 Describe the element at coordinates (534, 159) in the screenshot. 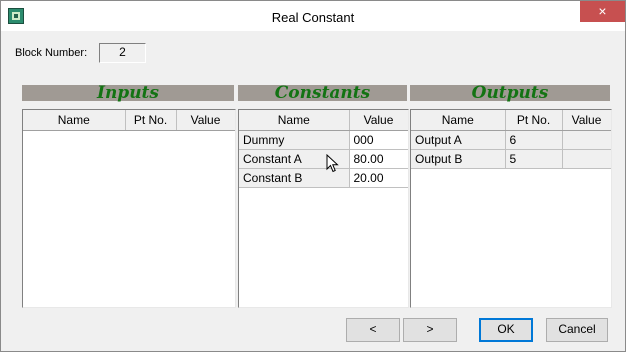

I see `output-pt-no-cell: 5` at that location.